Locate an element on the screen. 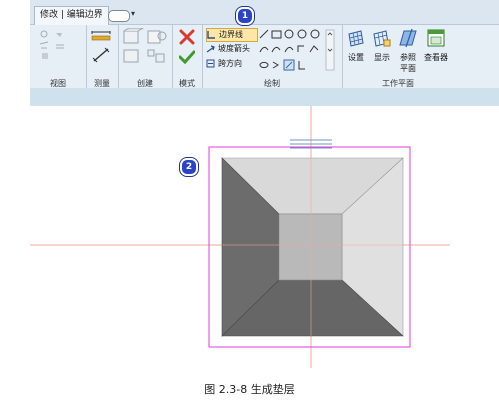 The image size is (499, 406). boundary-line-icon is located at coordinates (211, 35).